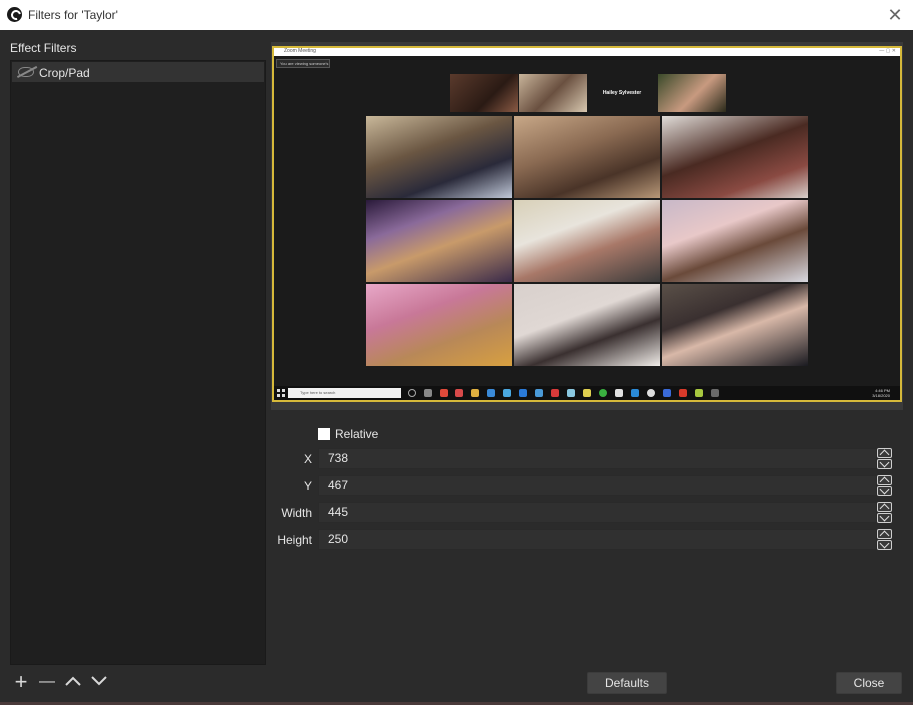 This screenshot has width=913, height=705. I want to click on y-spinbox, so click(885, 486).